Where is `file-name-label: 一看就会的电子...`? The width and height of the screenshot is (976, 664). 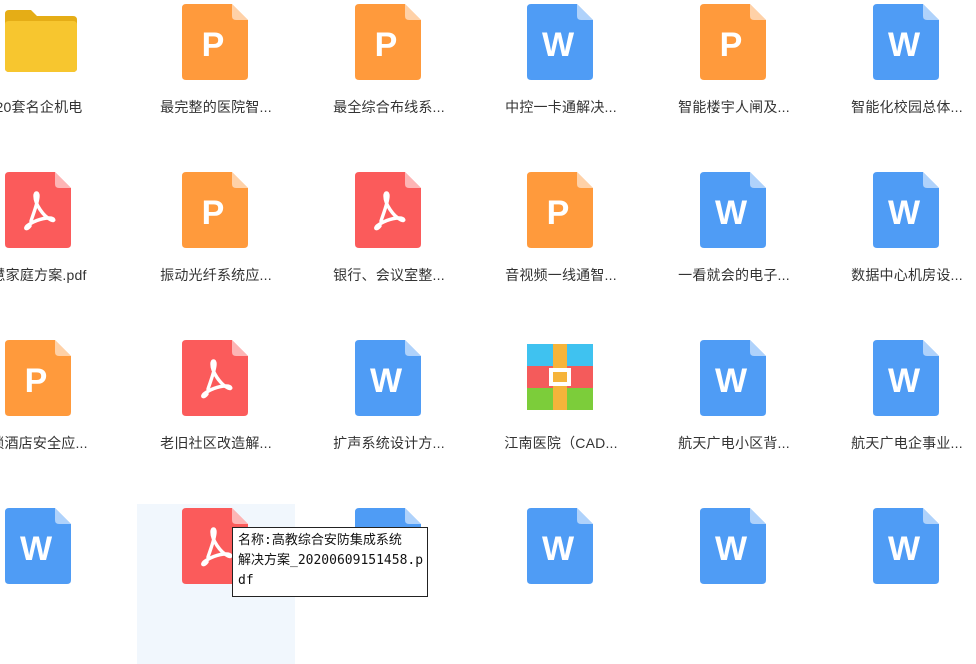 file-name-label: 一看就会的电子... is located at coordinates (734, 275).